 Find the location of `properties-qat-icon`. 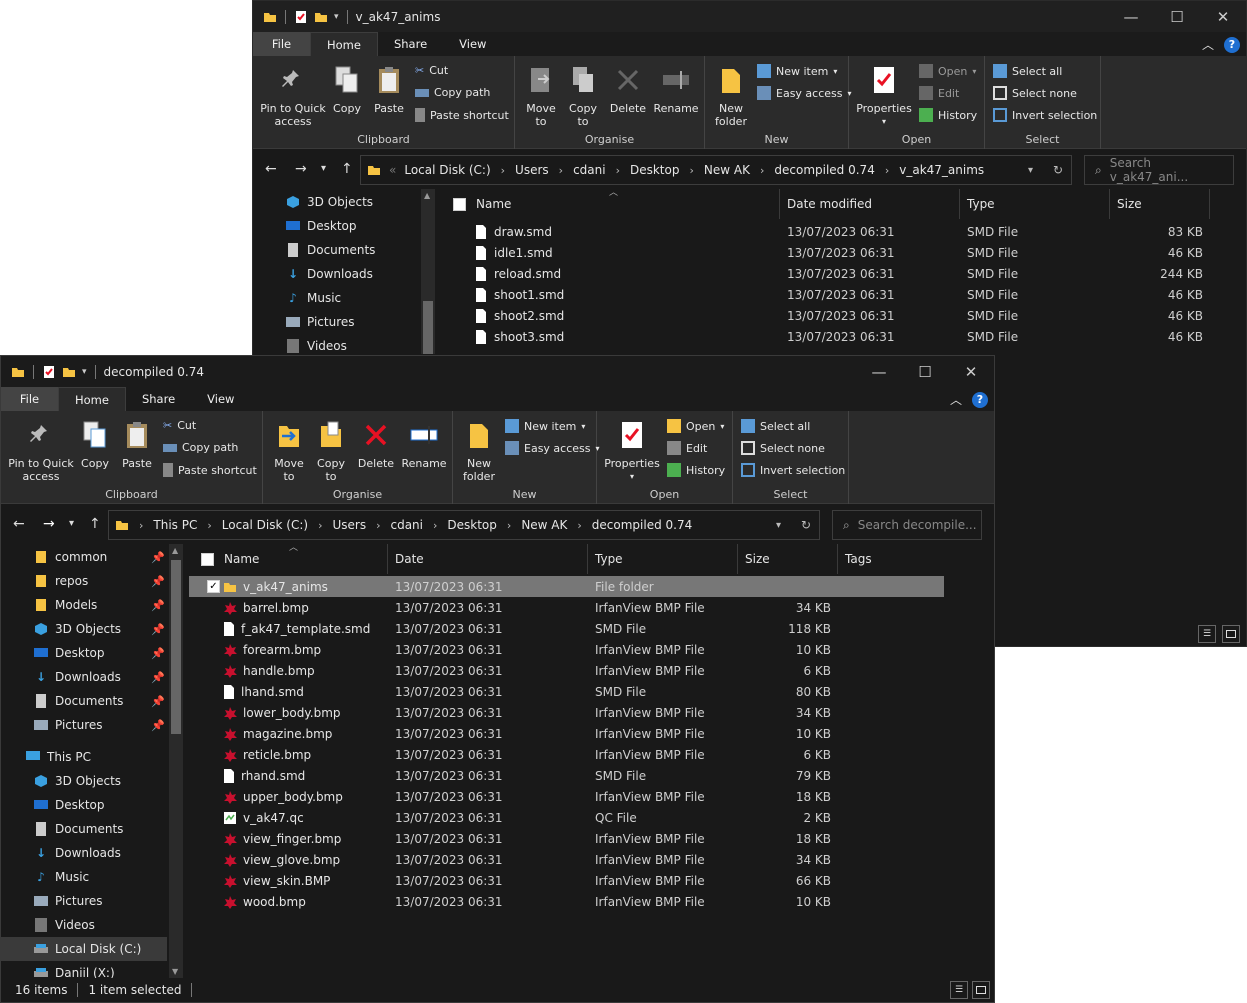

properties-qat-icon is located at coordinates (301, 17).